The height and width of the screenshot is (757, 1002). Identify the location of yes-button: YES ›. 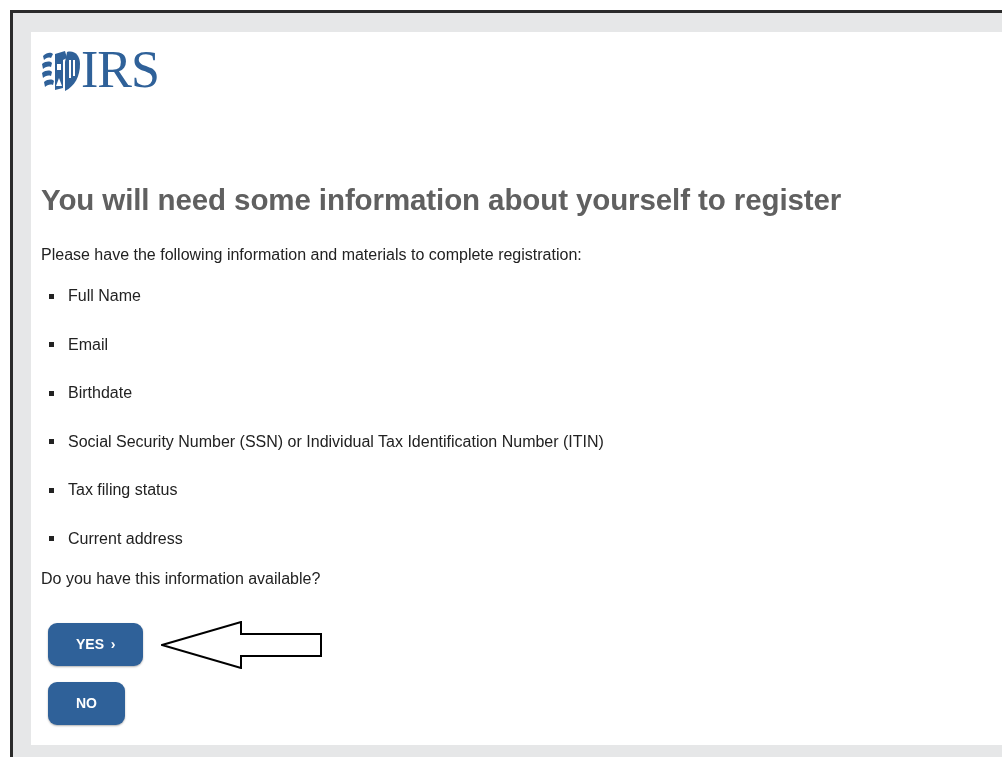
(96, 645).